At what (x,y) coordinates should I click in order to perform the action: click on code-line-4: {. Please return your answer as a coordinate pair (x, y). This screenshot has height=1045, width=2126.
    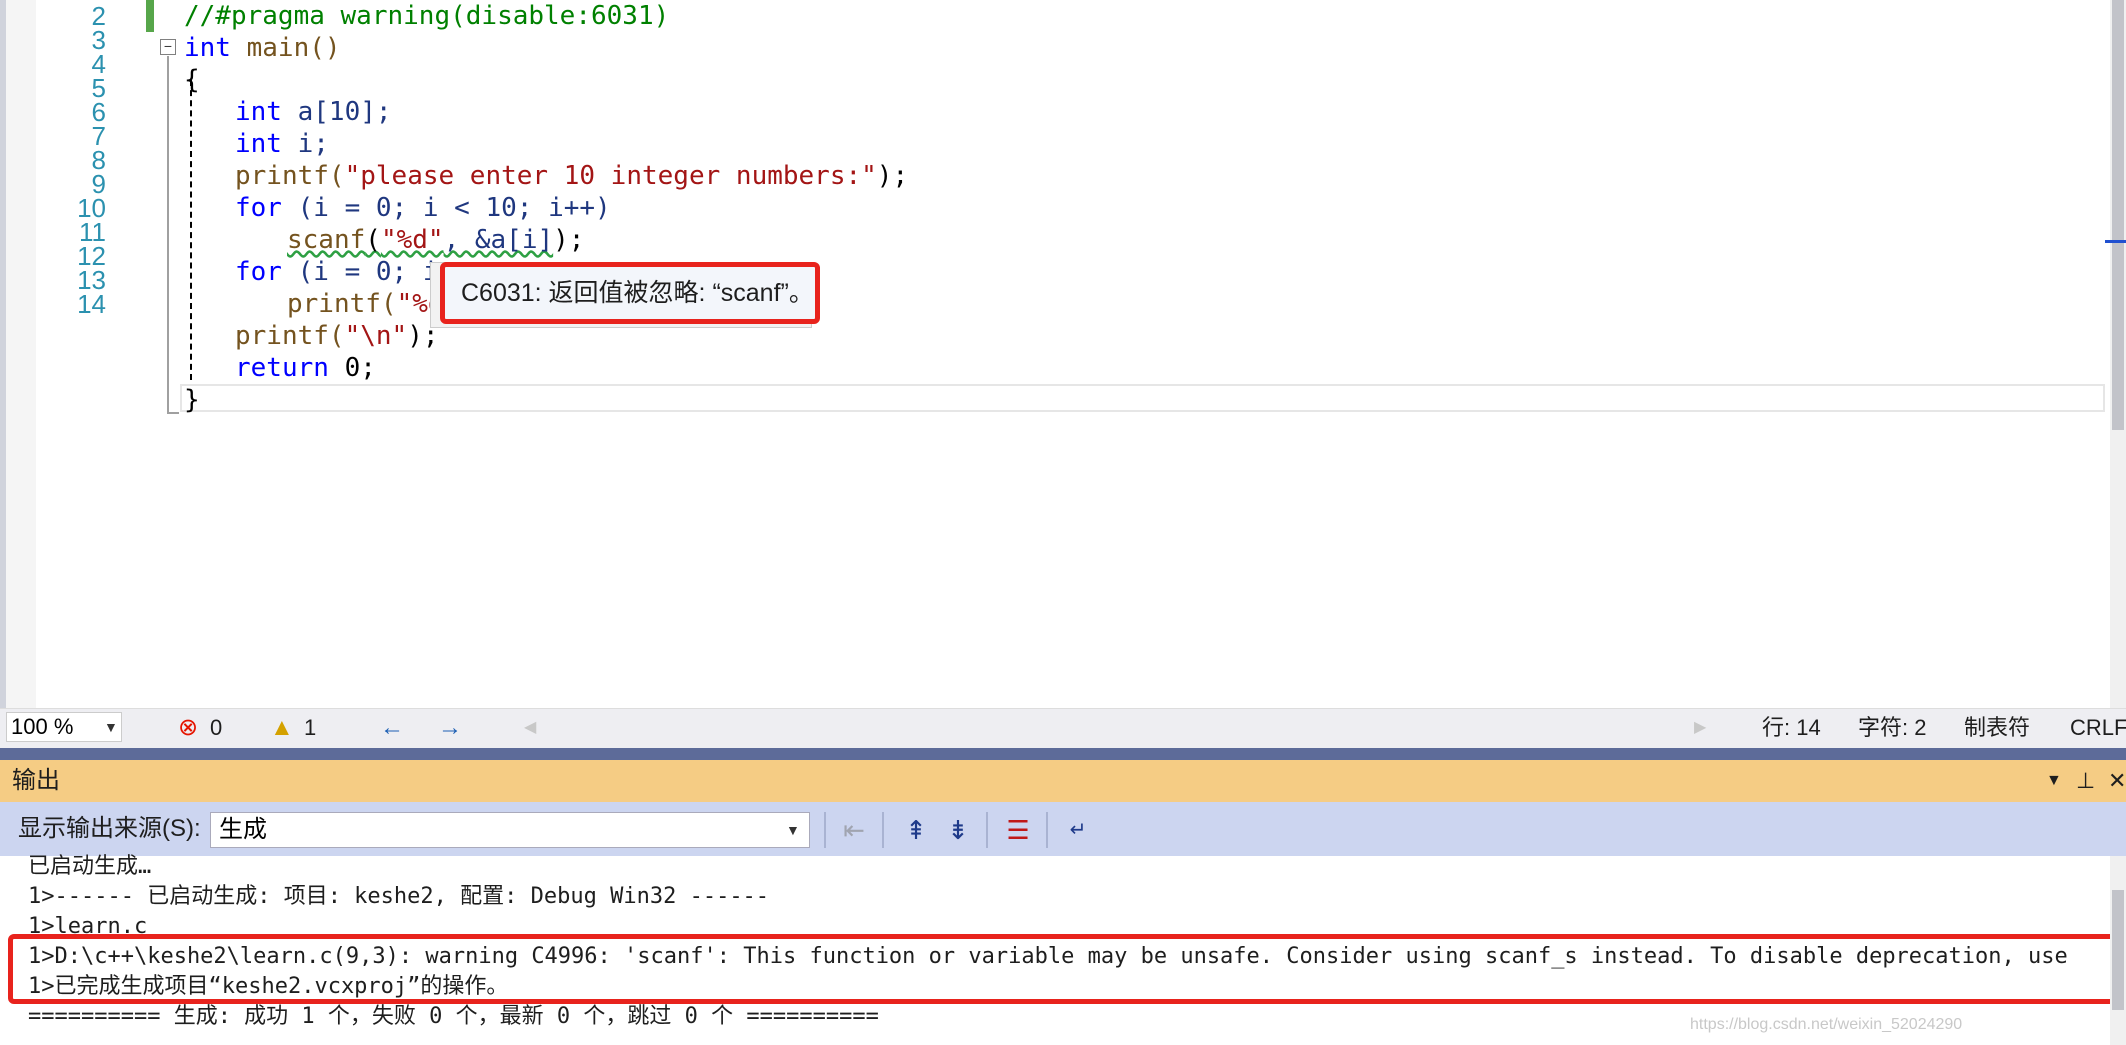
    Looking at the image, I should click on (192, 80).